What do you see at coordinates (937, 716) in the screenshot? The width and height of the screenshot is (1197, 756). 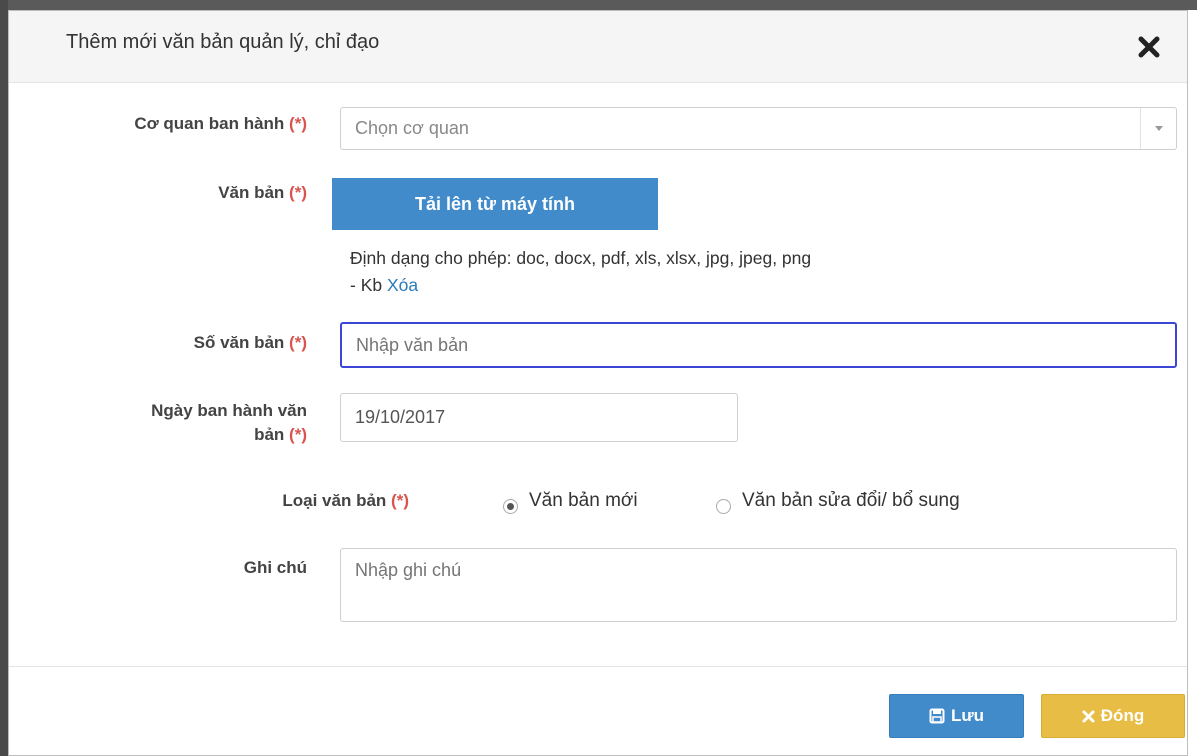 I see `floppy-disk-icon` at bounding box center [937, 716].